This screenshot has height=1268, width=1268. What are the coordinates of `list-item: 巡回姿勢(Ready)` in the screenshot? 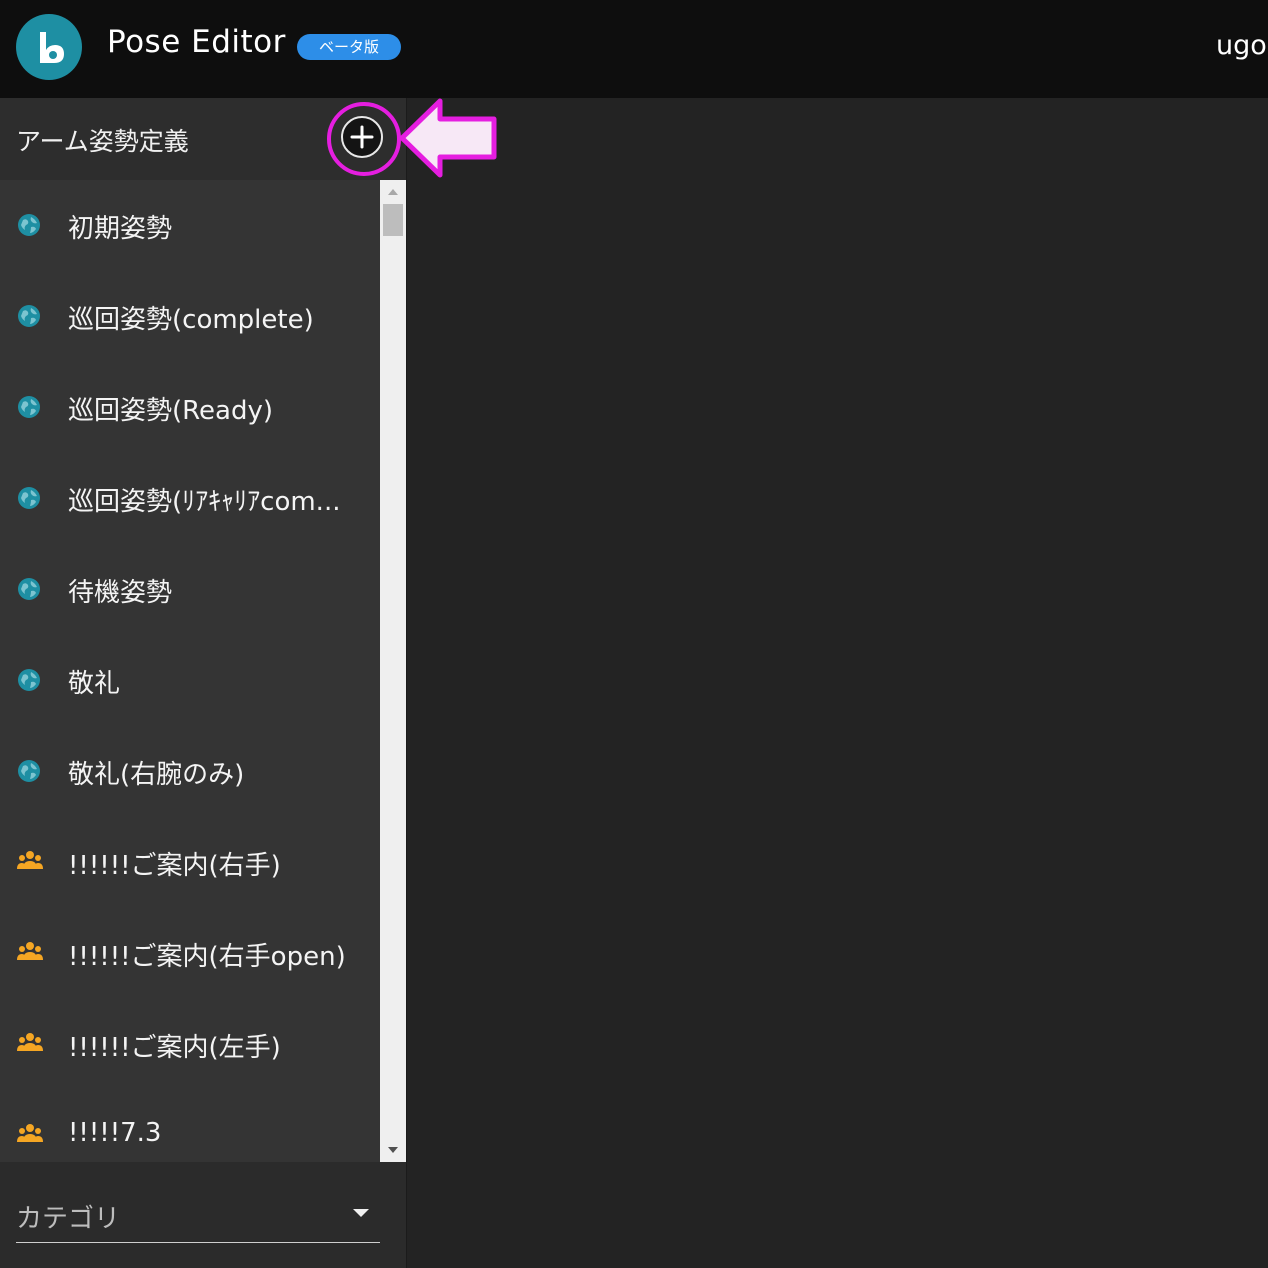 It's located at (190, 407).